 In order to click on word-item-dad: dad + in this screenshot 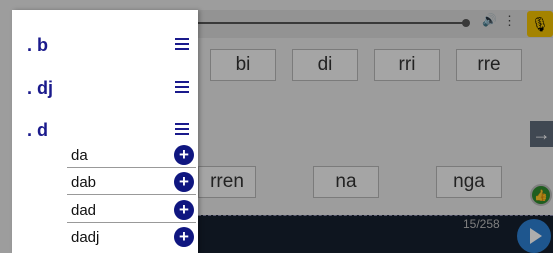, I will do `click(131, 211)`.